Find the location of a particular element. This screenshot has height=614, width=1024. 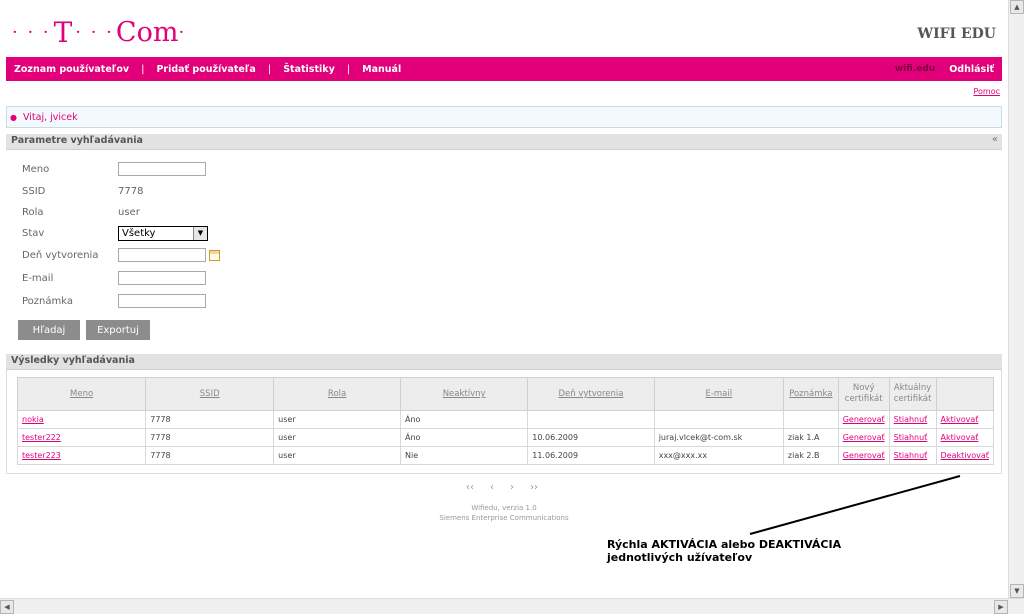

scroll-left-icon: ◀ is located at coordinates (7, 607).